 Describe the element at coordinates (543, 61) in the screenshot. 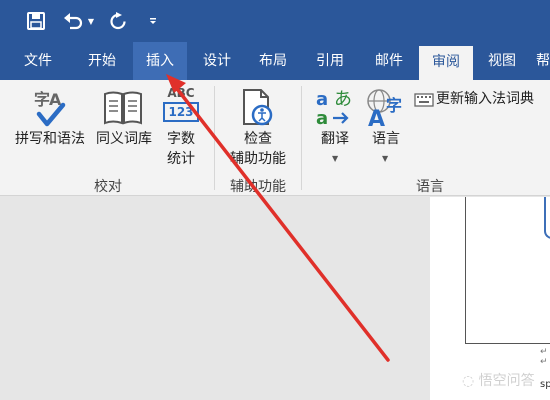

I see `tab-help: 帮` at that location.